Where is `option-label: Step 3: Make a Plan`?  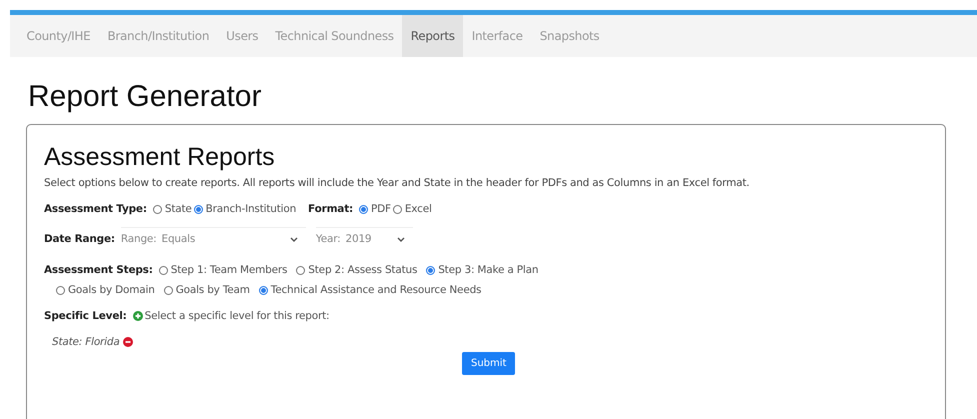
option-label: Step 3: Make a Plan is located at coordinates (488, 270).